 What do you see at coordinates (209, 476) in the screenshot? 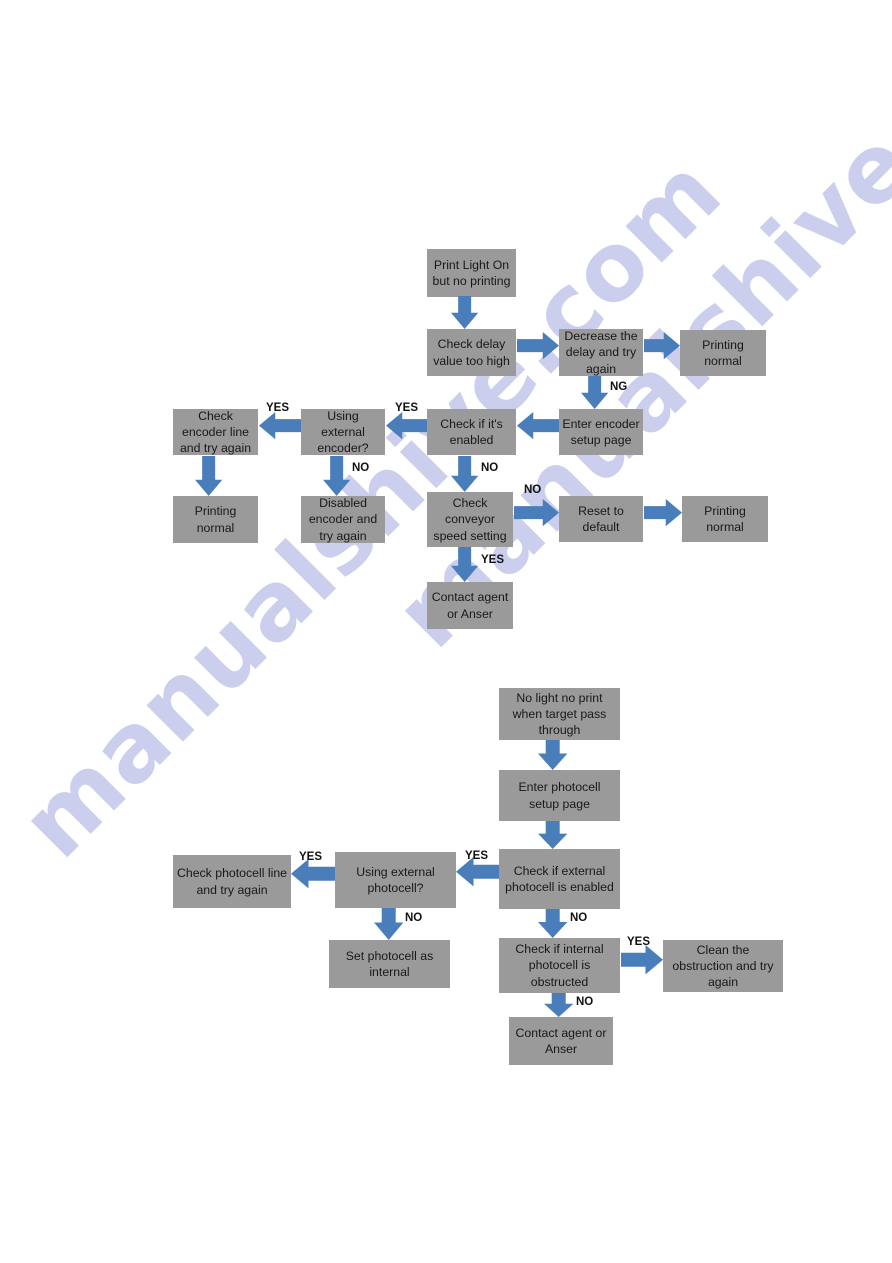
I see `arrow-check-line-to-printing-normal` at bounding box center [209, 476].